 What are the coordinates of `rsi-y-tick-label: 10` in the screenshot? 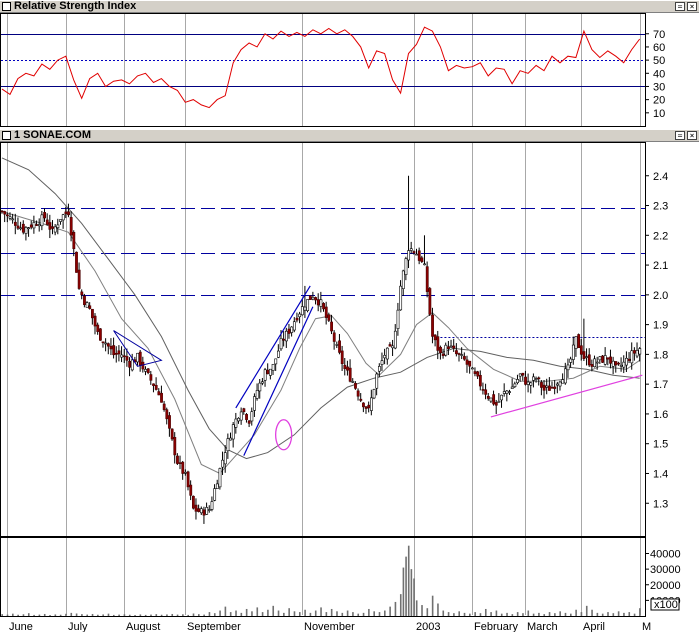 It's located at (659, 114).